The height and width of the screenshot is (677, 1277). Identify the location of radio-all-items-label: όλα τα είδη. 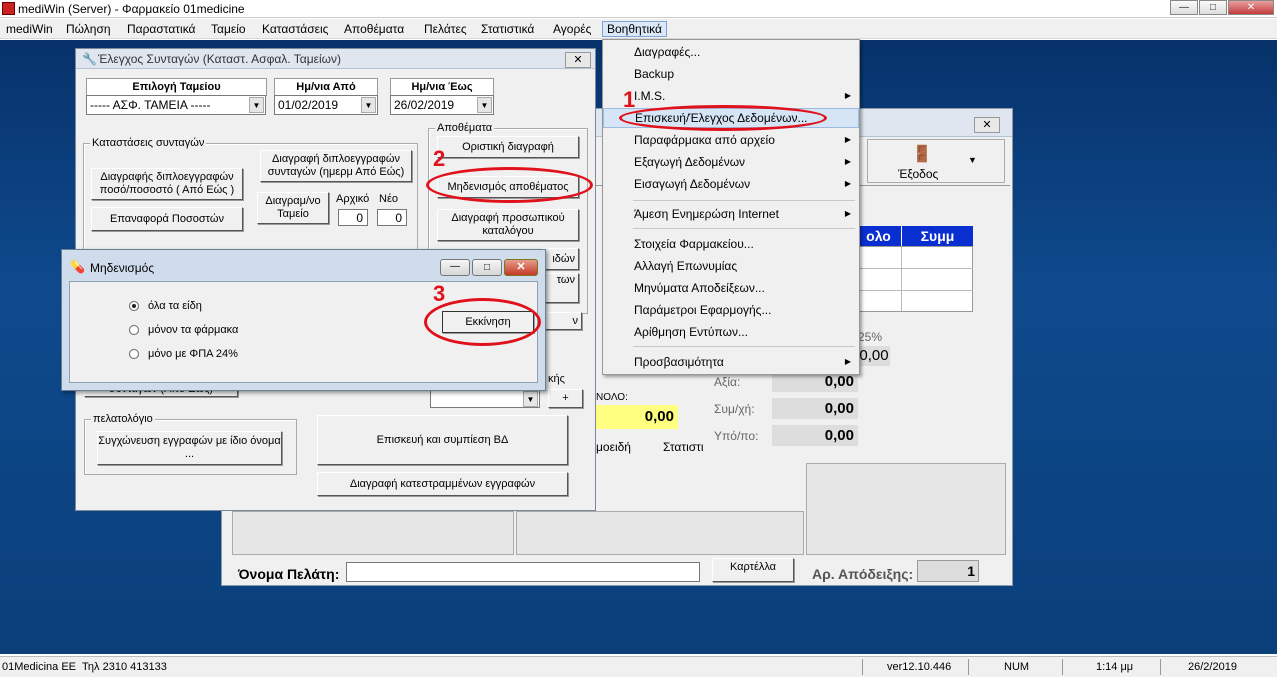
(175, 306).